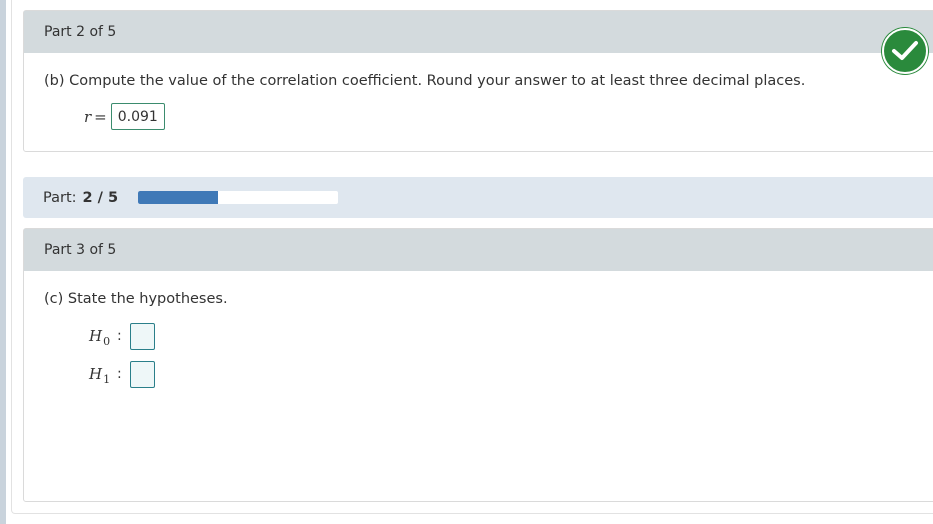 This screenshot has width=933, height=524. Describe the element at coordinates (3, 262) in the screenshot. I see `left-rail` at that location.